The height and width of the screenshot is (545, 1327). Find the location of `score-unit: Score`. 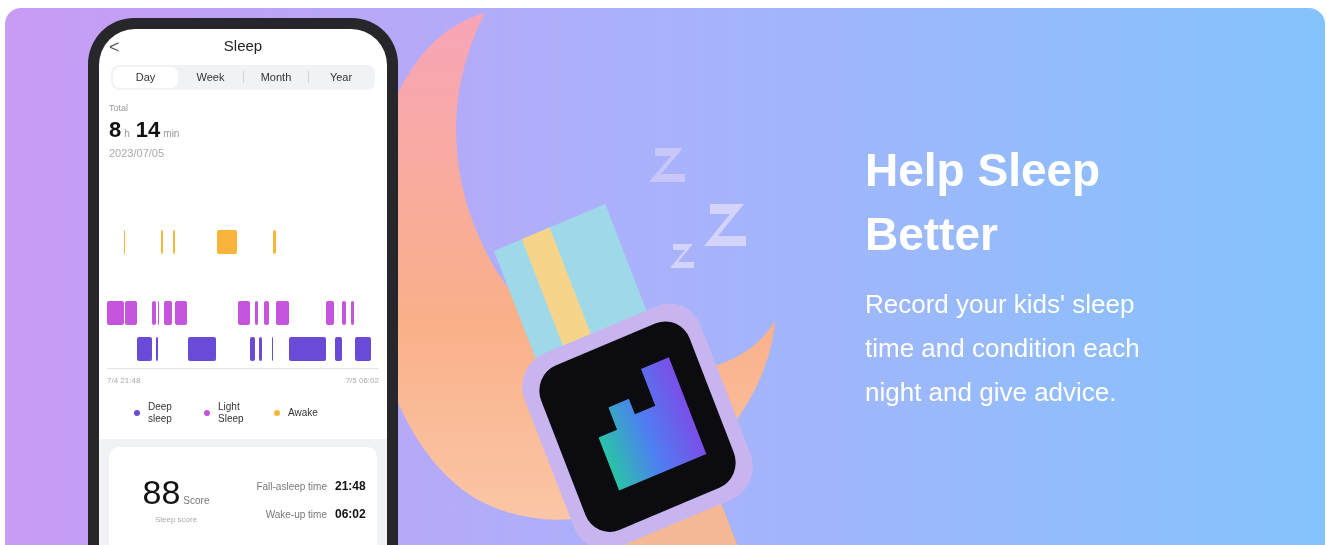

score-unit: Score is located at coordinates (196, 501).